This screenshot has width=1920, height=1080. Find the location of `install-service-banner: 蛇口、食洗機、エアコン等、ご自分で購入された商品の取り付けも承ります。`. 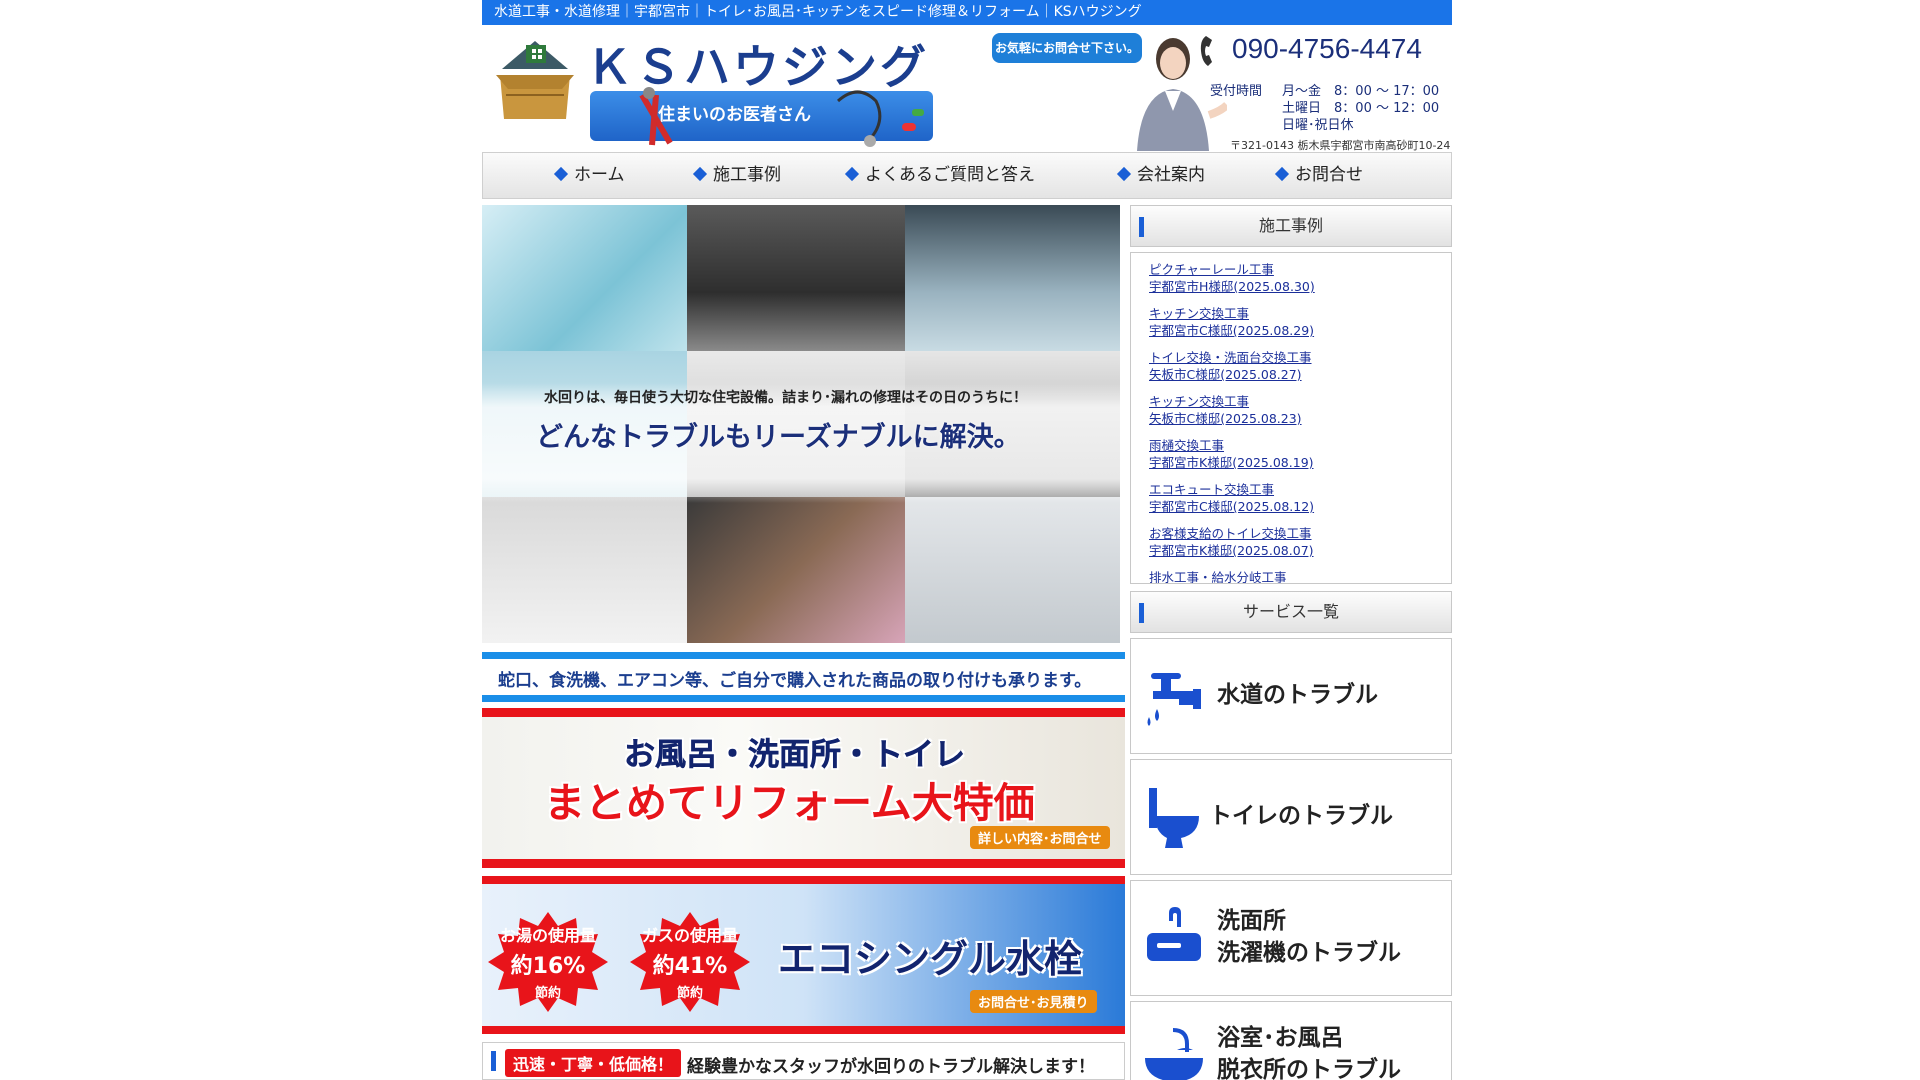

install-service-banner: 蛇口、食洗機、エアコン等、ご自分で購入された商品の取り付けも承ります。 is located at coordinates (803, 677).